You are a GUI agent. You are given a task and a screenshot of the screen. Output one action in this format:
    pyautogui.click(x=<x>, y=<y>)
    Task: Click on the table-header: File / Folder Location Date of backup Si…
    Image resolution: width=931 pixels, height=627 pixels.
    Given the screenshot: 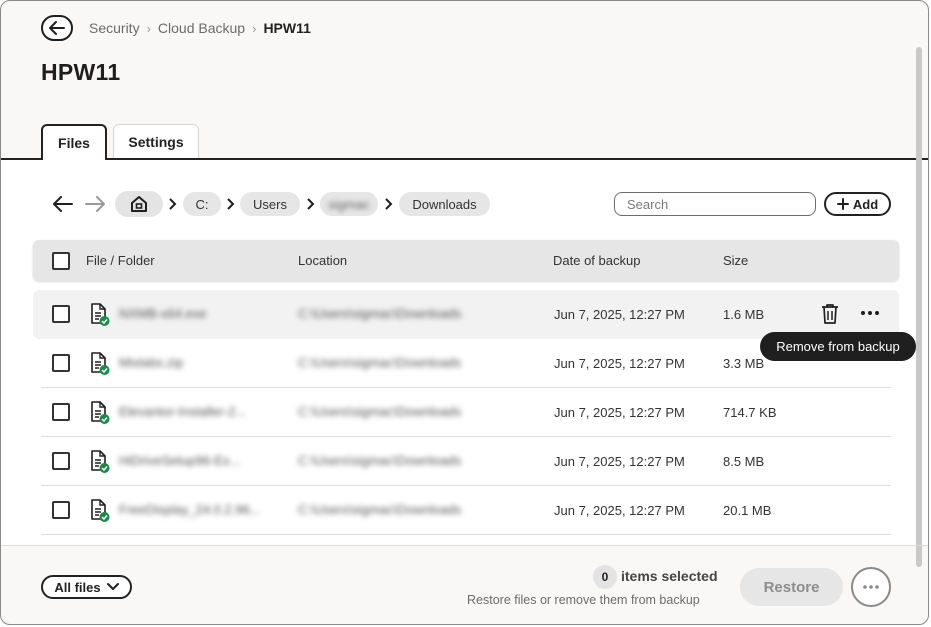 What is the action you would take?
    pyautogui.click(x=466, y=260)
    